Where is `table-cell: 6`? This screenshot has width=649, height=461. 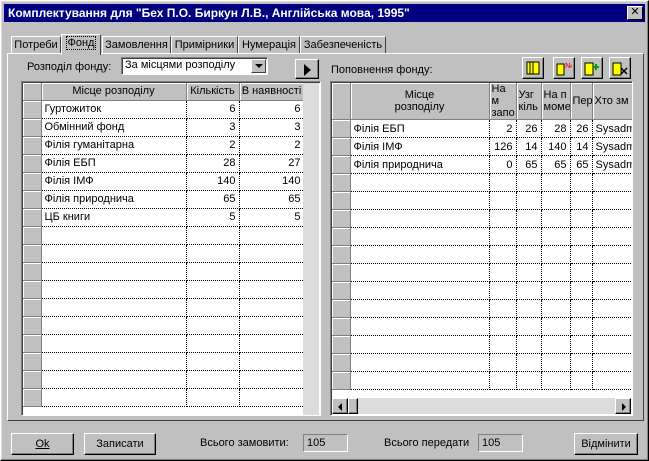
table-cell: 6 is located at coordinates (272, 109).